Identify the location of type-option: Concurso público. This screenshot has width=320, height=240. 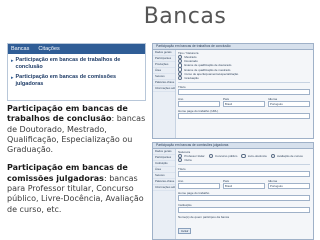
(223, 156).